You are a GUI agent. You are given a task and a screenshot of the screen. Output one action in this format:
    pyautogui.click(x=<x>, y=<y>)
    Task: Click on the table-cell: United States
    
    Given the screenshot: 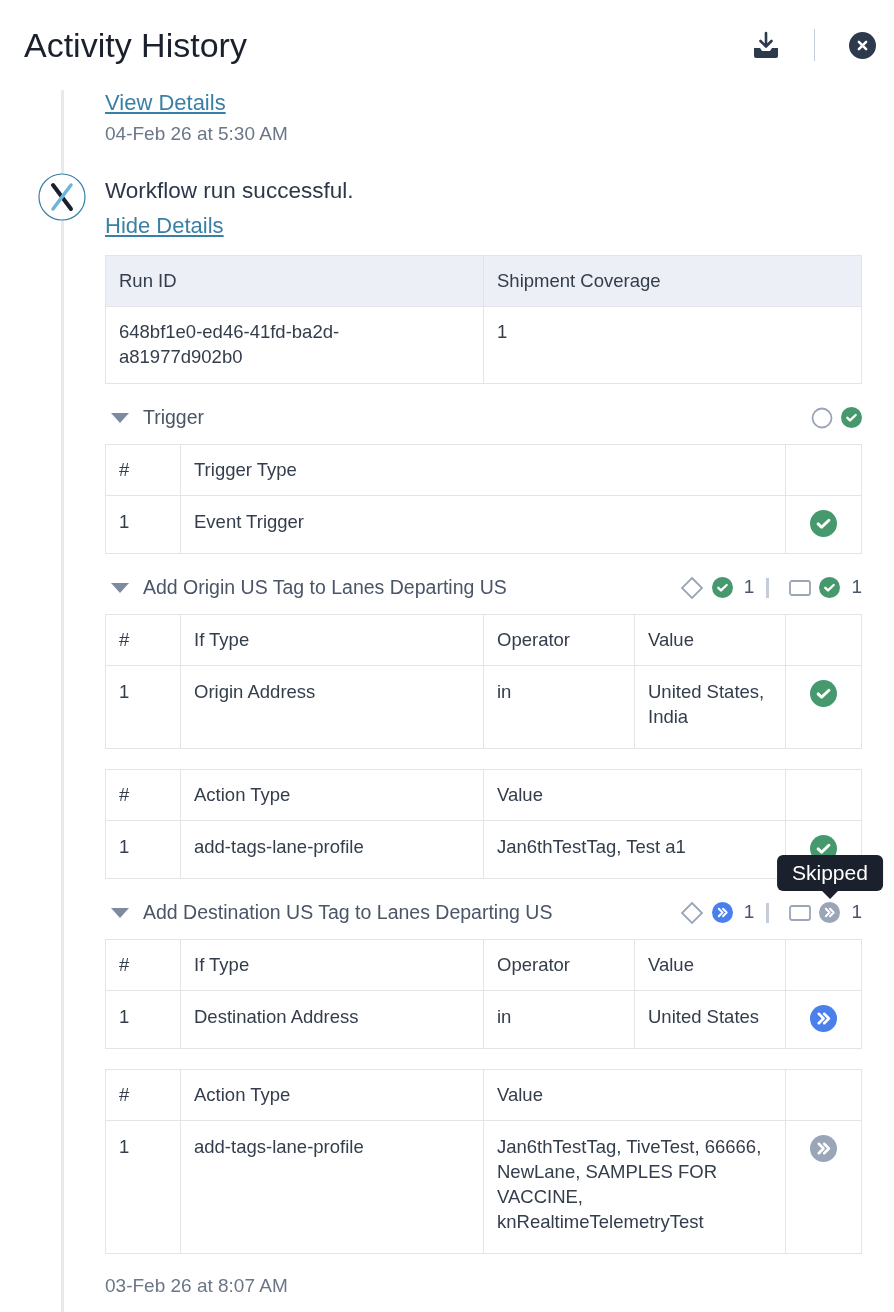 What is the action you would take?
    pyautogui.click(x=710, y=1019)
    